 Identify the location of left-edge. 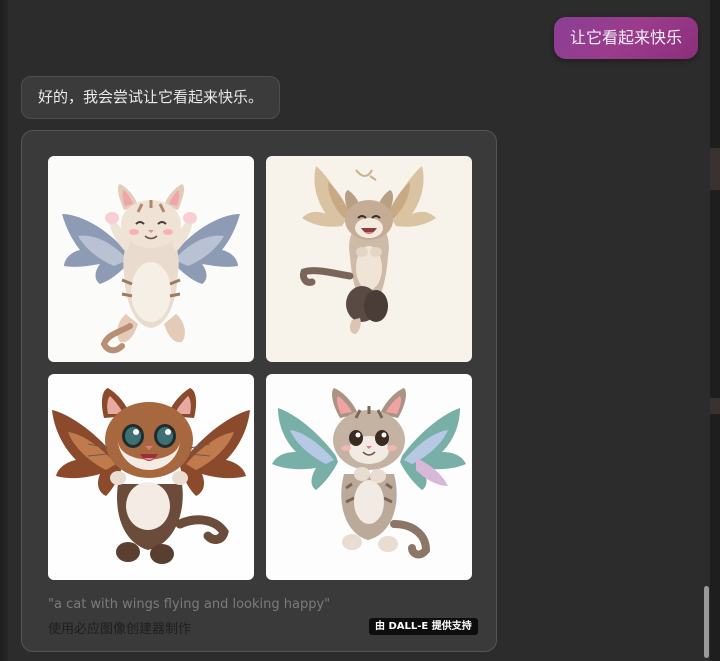
(4, 330).